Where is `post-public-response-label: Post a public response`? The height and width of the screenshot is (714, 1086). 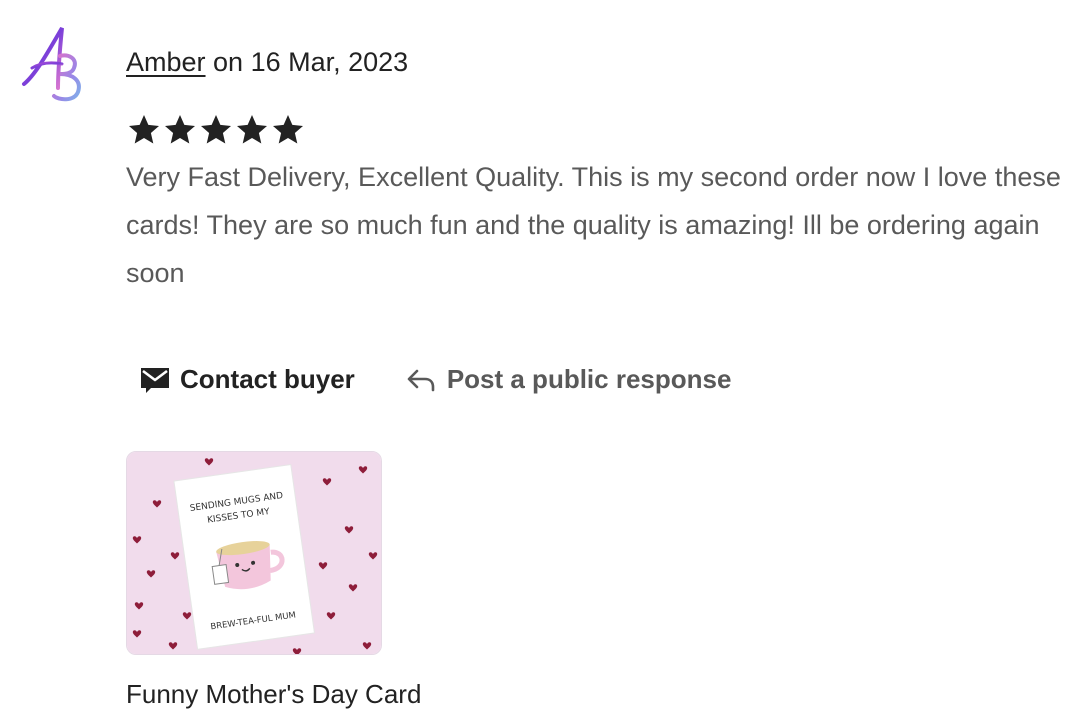
post-public-response-label: Post a public response is located at coordinates (589, 378).